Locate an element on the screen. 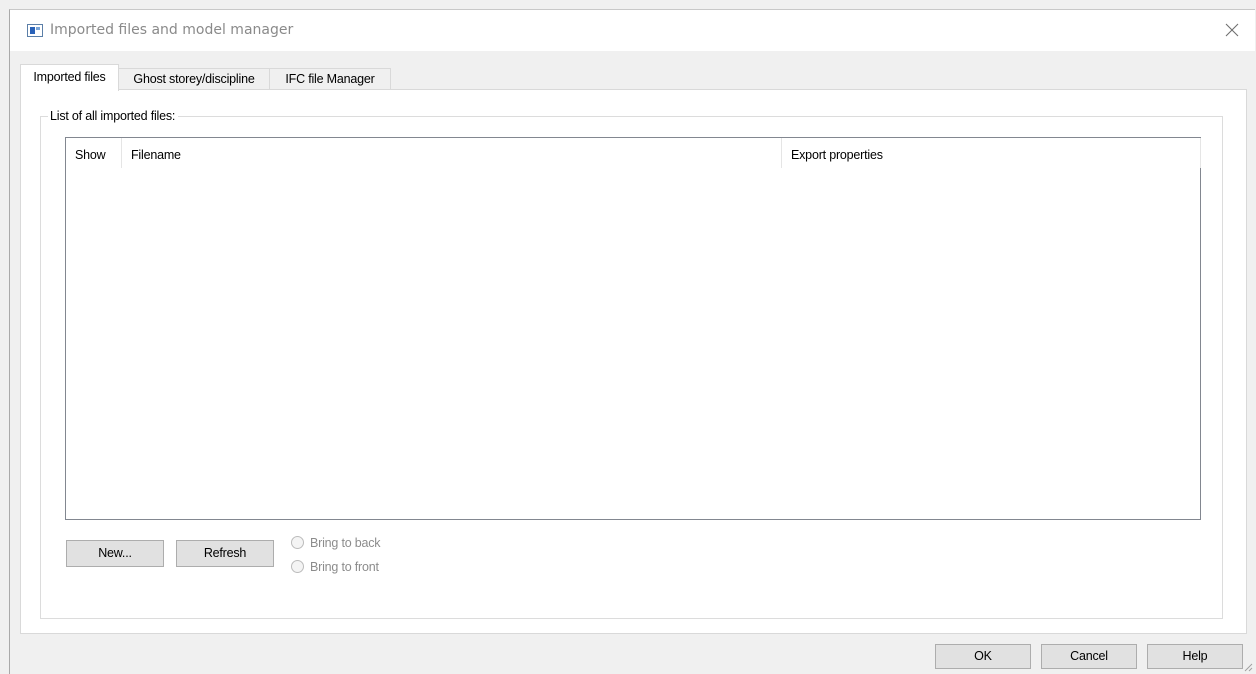 Image resolution: width=1256 pixels, height=674 pixels. tab-ghost-storey-discipline: Ghost storey/discipline is located at coordinates (194, 79).